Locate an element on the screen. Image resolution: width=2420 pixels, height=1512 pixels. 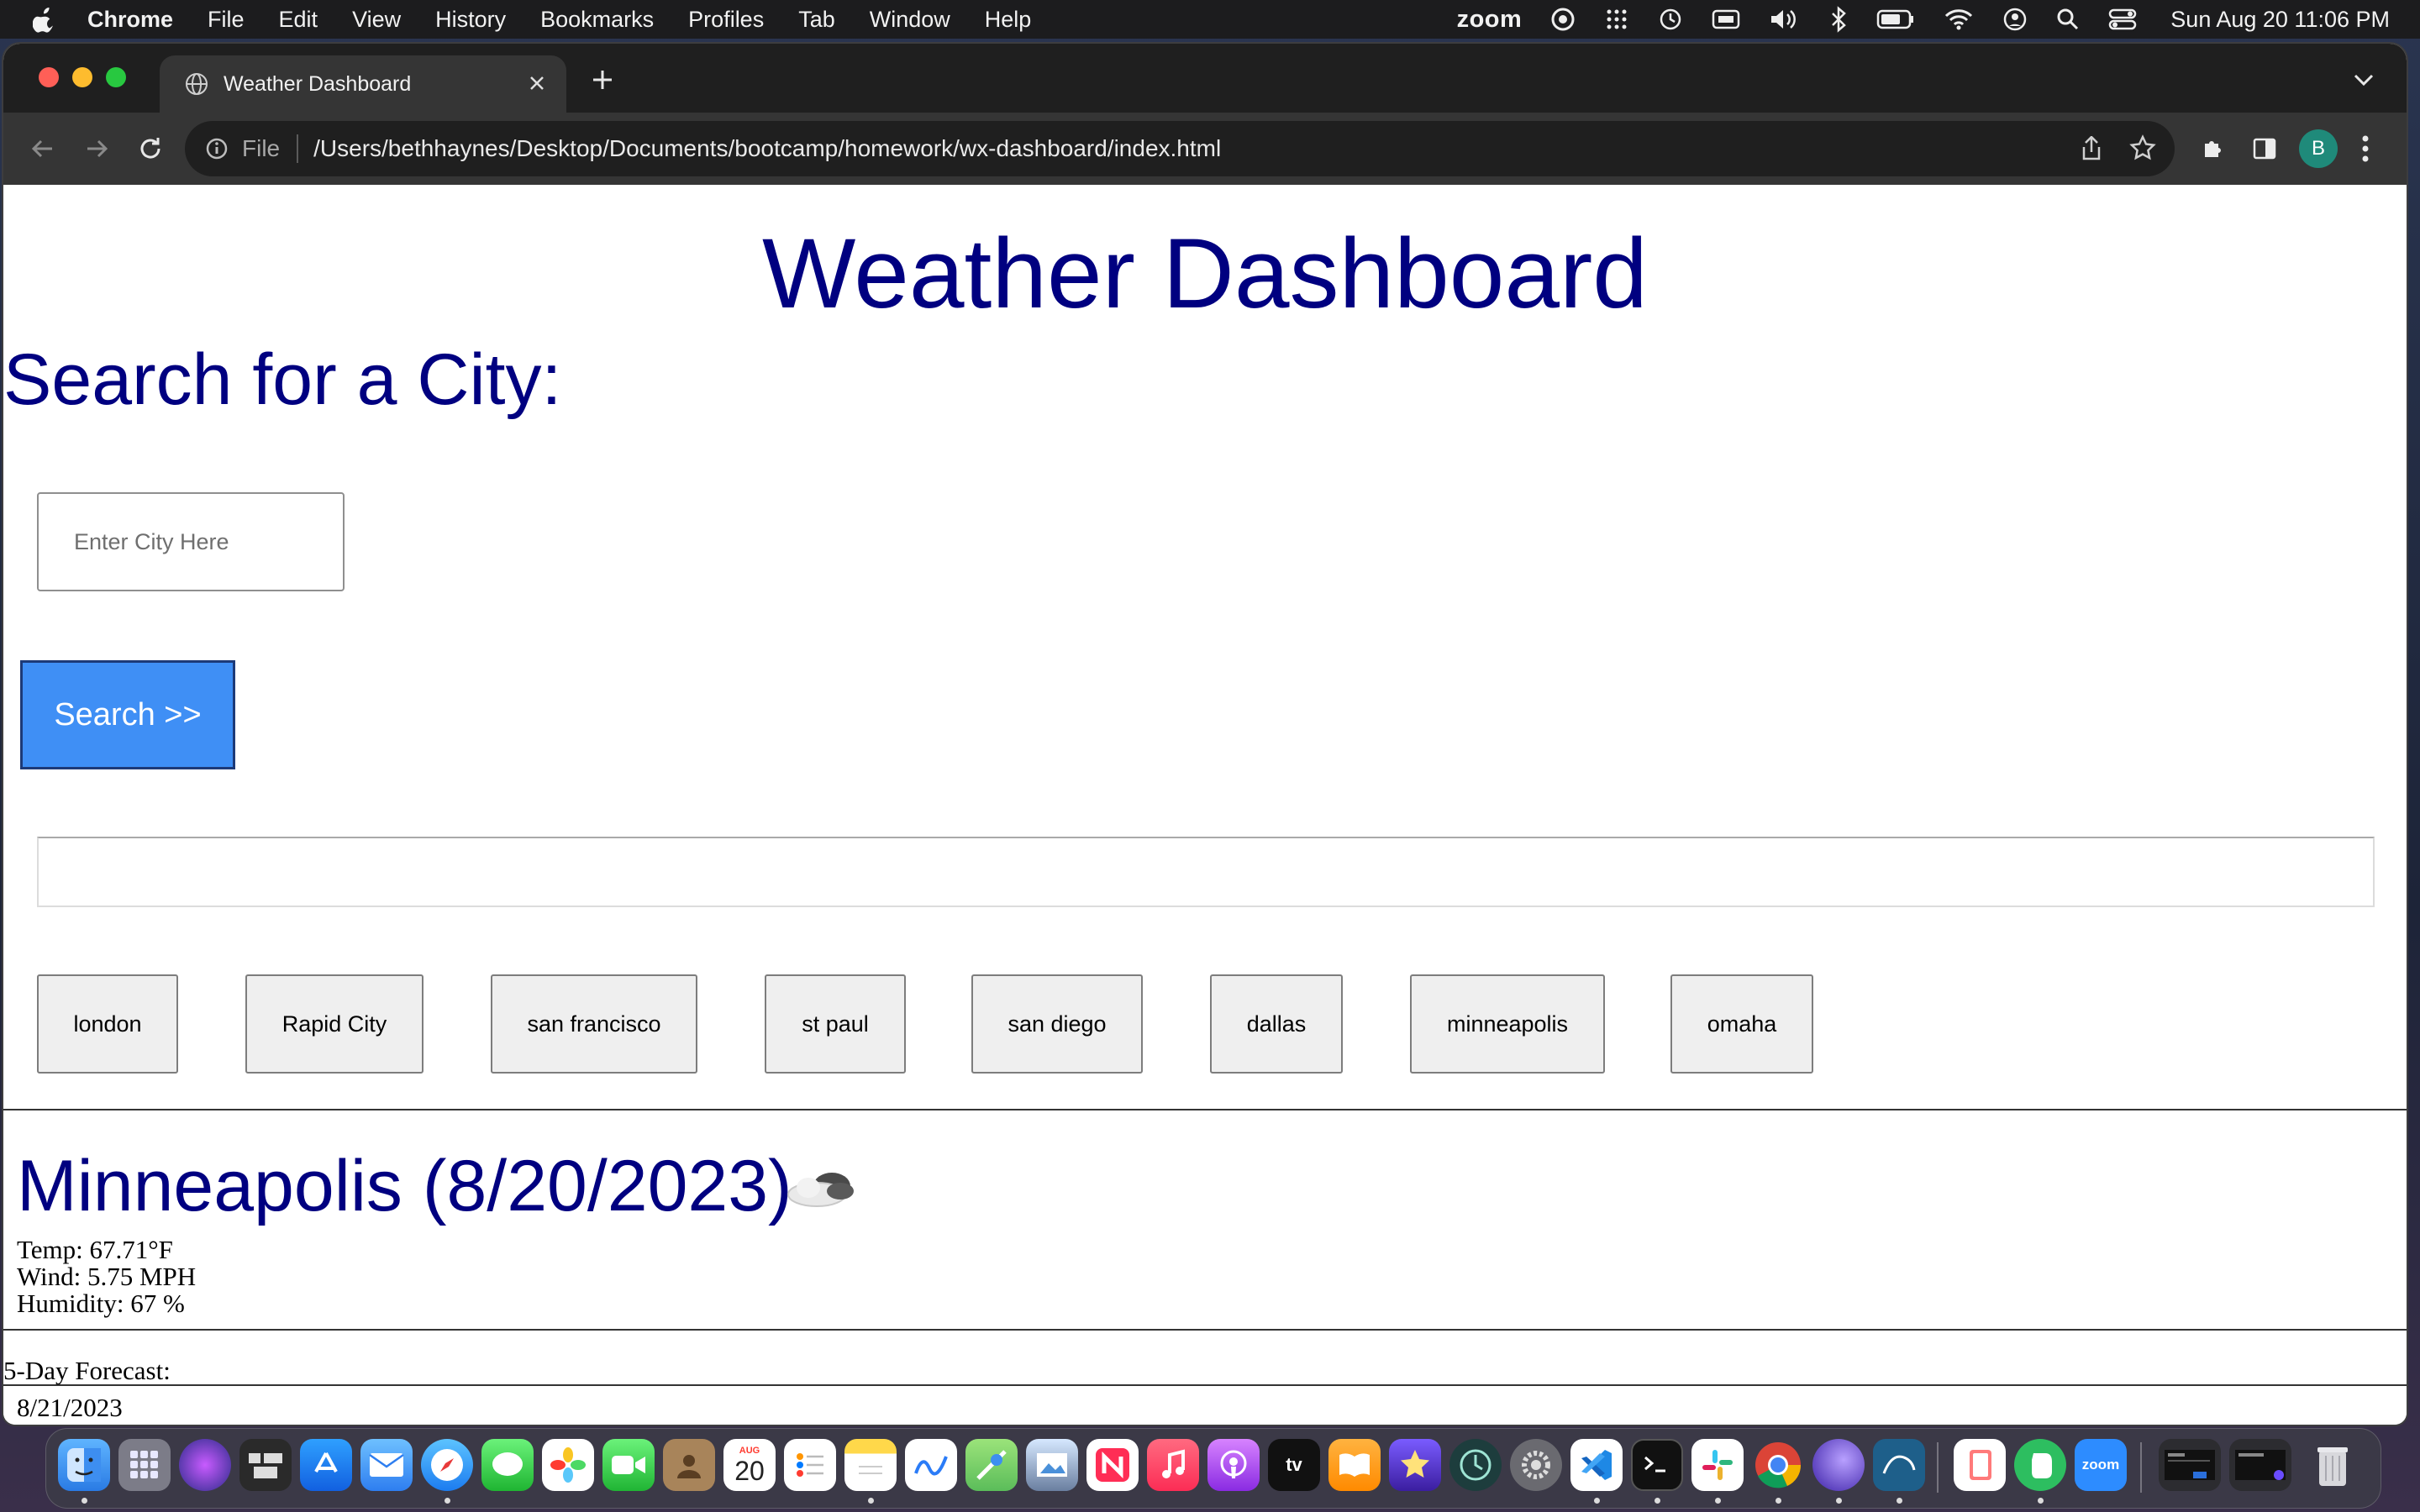
history-button-st-paul: st paul is located at coordinates (835, 1024).